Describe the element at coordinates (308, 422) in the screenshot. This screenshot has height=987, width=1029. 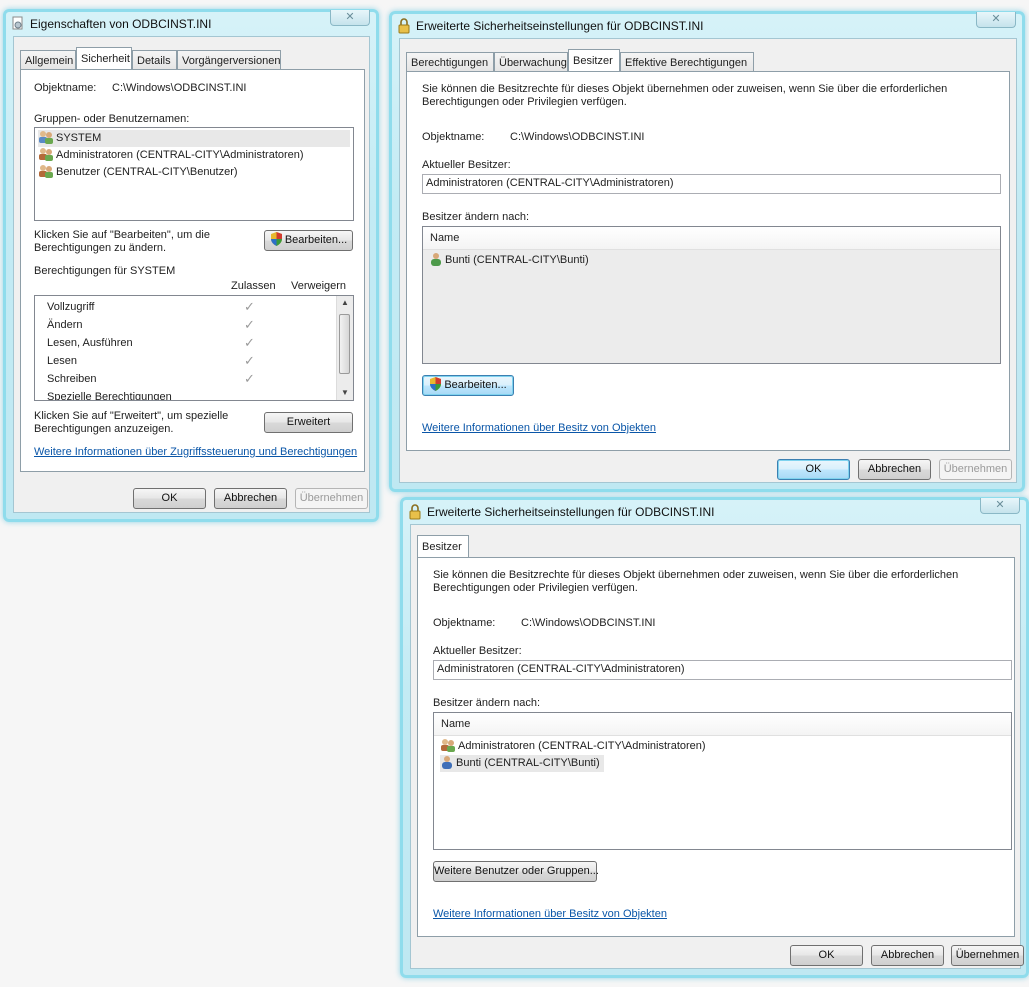
I see `advanced-button: Erweitert` at that location.